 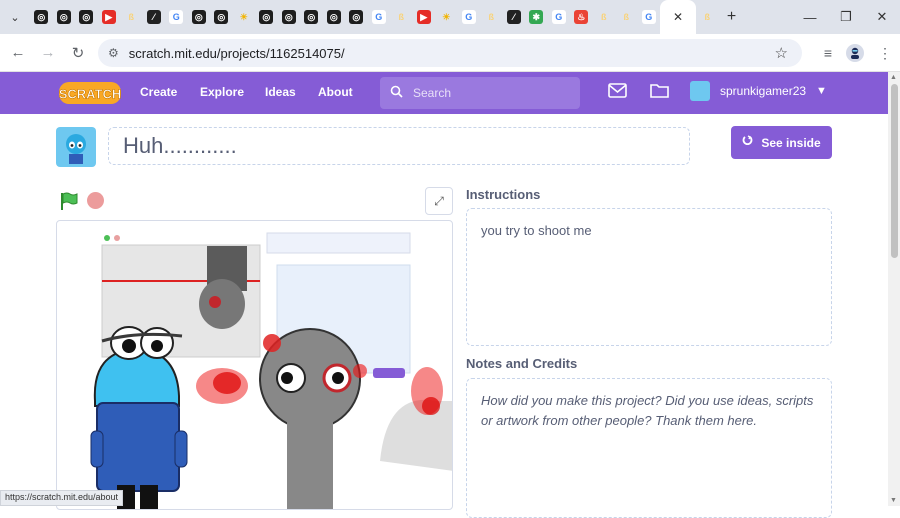 I want to click on nav-about-link: About, so click(x=335, y=92).